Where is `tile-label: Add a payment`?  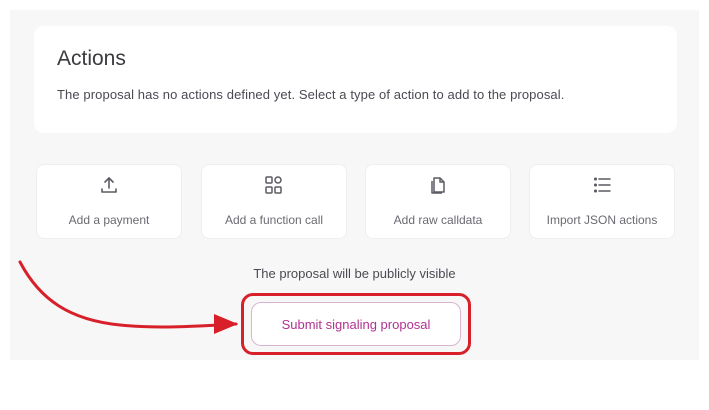 tile-label: Add a payment is located at coordinates (109, 220).